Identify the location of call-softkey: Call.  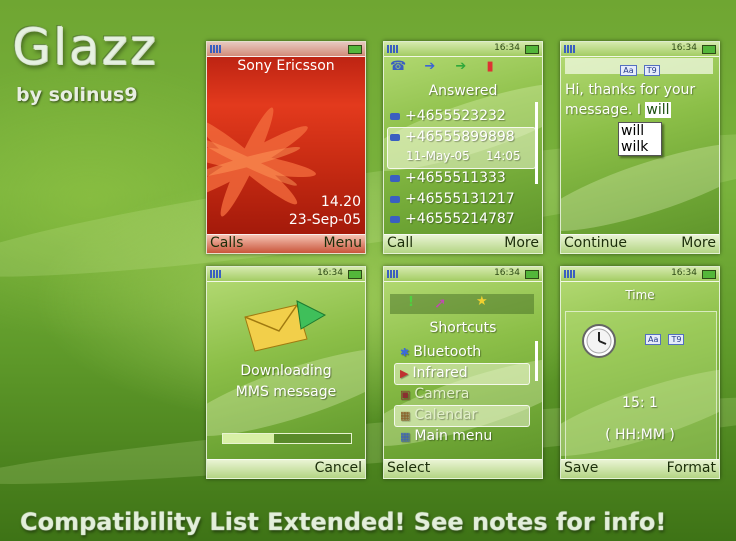
(400, 243).